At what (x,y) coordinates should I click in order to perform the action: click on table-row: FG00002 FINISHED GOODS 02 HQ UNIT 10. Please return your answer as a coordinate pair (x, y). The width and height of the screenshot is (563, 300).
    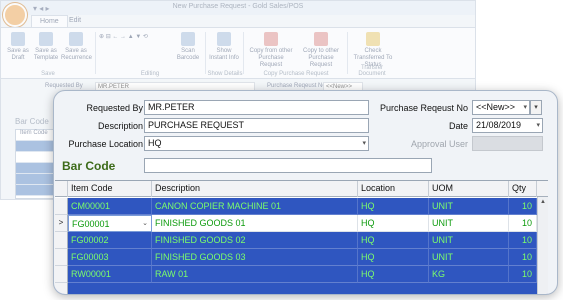
    Looking at the image, I should click on (301, 240).